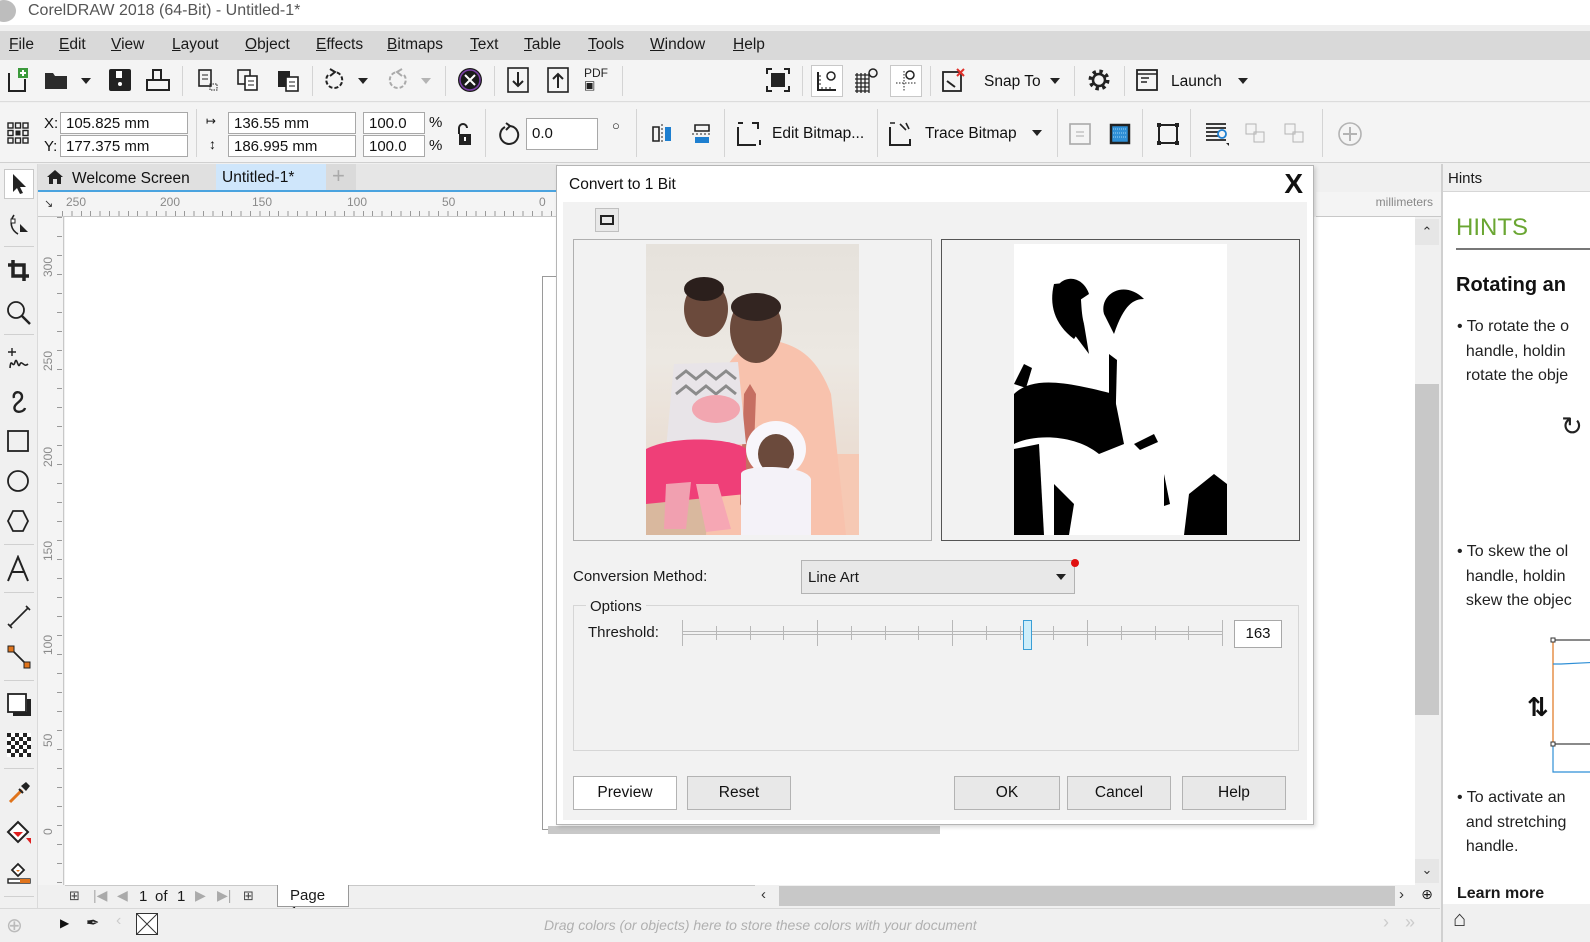 Image resolution: width=1590 pixels, height=942 pixels. Describe the element at coordinates (19, 184) in the screenshot. I see `pick-tool` at that location.